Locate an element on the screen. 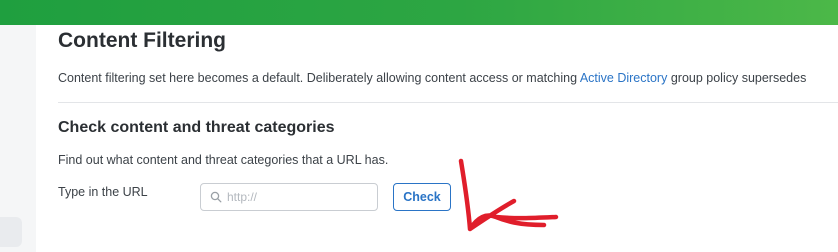  left-sidebar is located at coordinates (18, 138).